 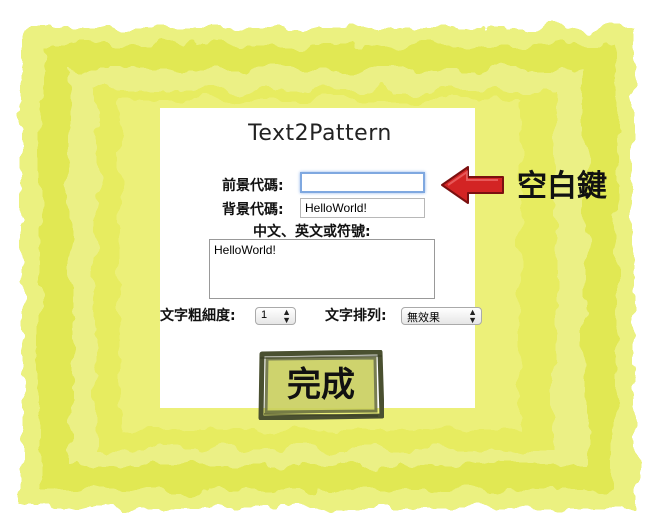 I want to click on submit-label: 完成, so click(x=321, y=385).